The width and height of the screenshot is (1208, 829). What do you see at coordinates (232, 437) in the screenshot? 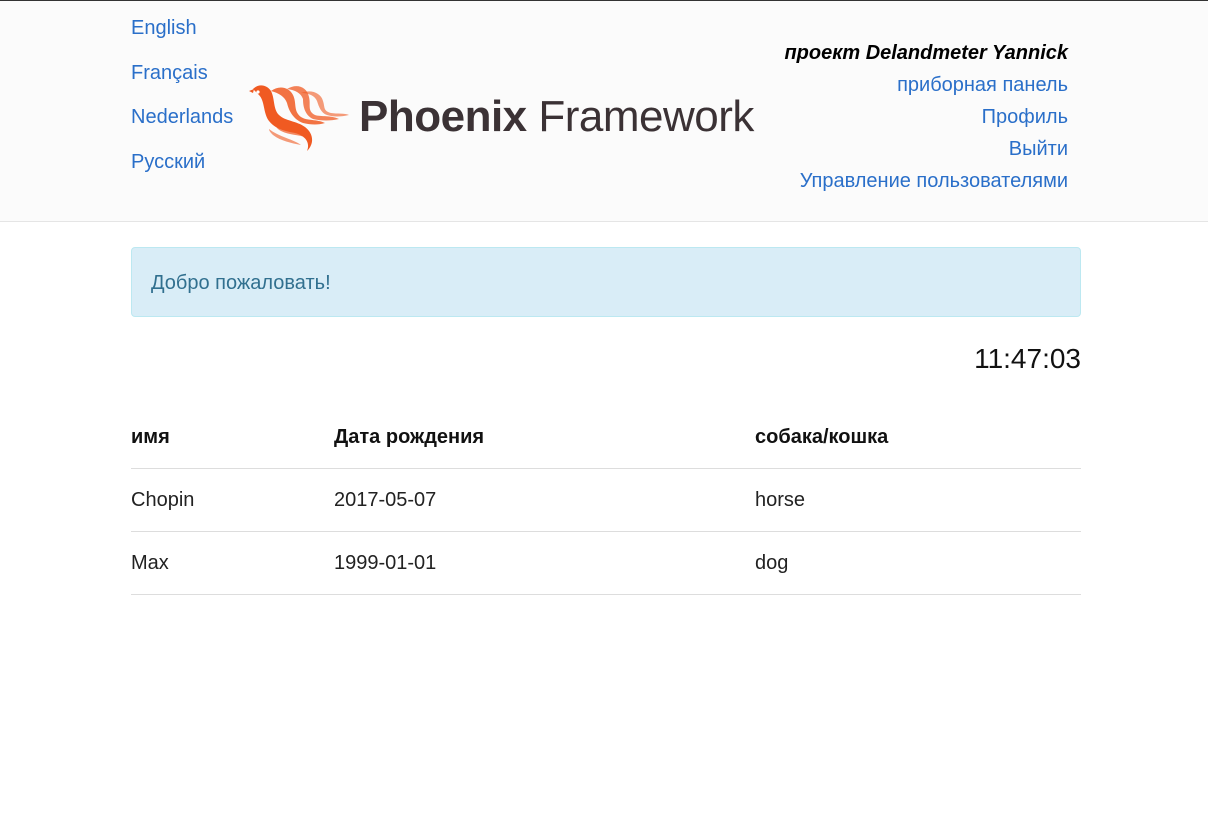
I see `column-header-name: имя` at bounding box center [232, 437].